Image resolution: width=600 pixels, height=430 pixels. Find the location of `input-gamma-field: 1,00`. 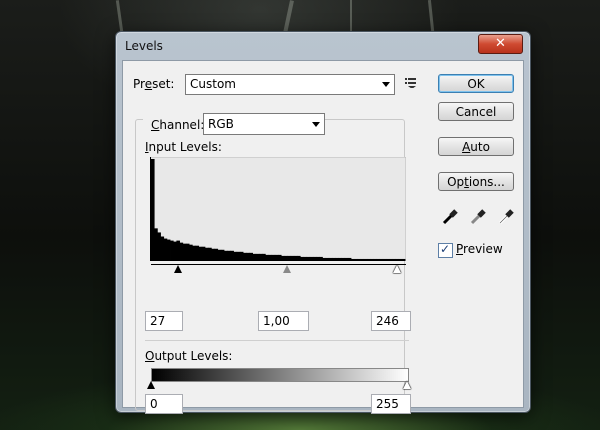

input-gamma-field: 1,00 is located at coordinates (283, 321).